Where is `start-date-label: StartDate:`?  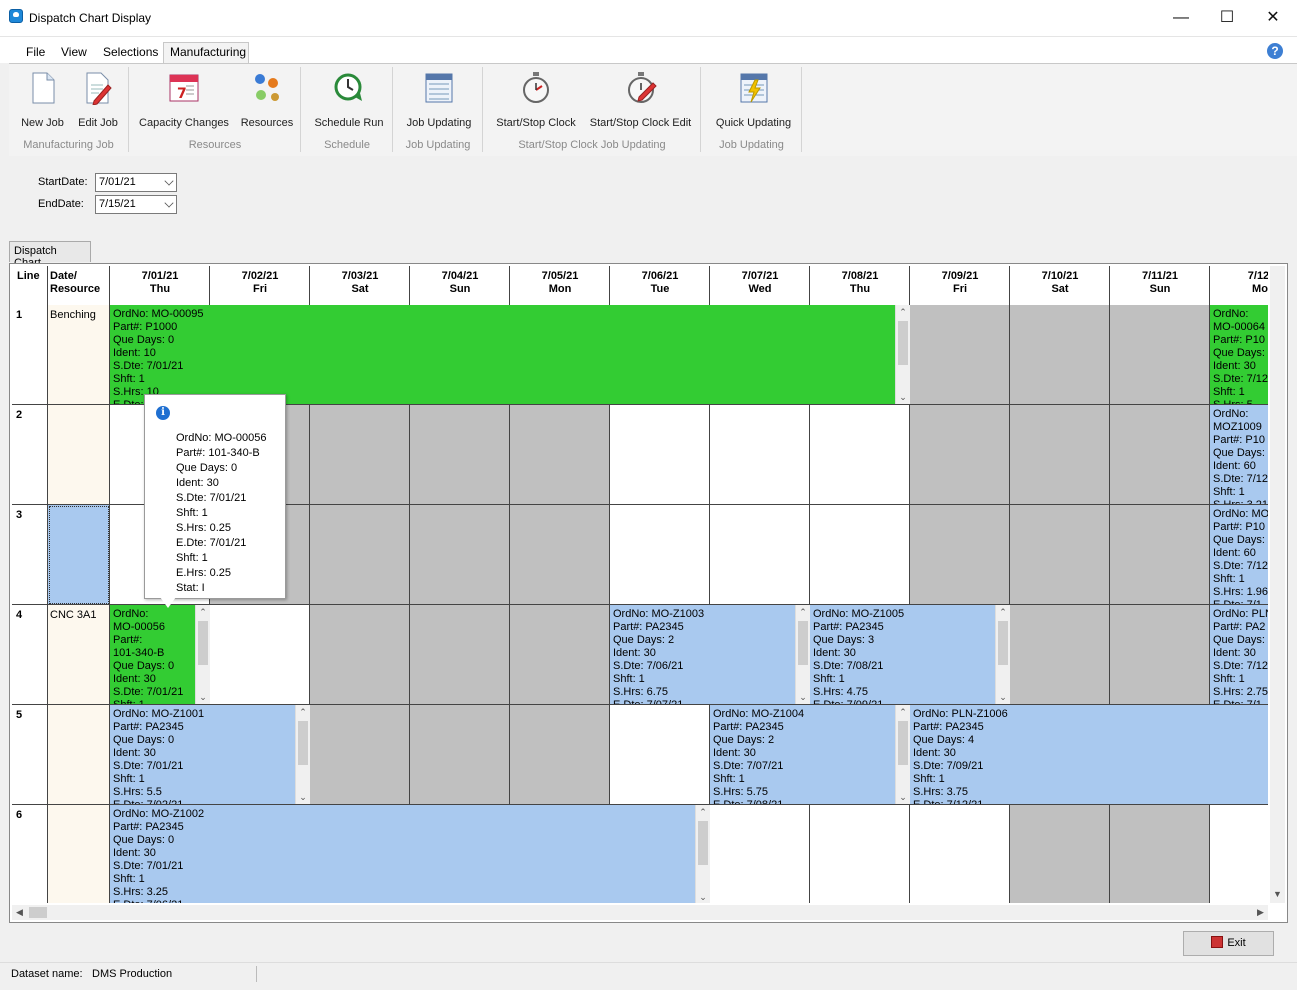
start-date-label: StartDate: is located at coordinates (63, 182).